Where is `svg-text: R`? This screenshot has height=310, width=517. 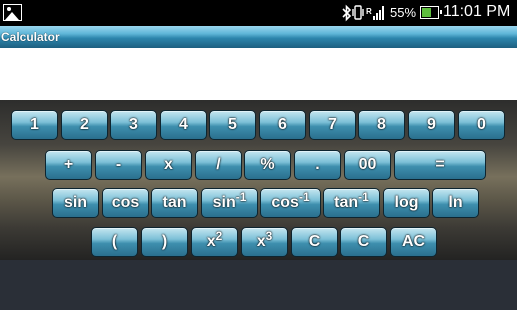
svg-text: R is located at coordinates (369, 11).